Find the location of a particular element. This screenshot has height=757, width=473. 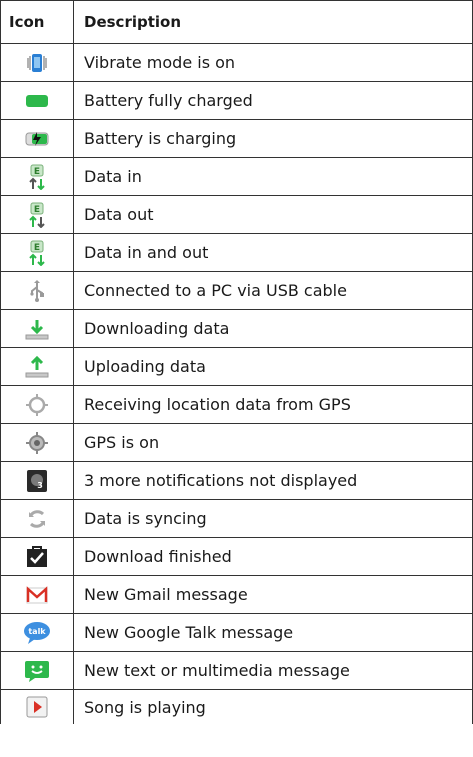

row-description: New text or multimedia message is located at coordinates (273, 670).